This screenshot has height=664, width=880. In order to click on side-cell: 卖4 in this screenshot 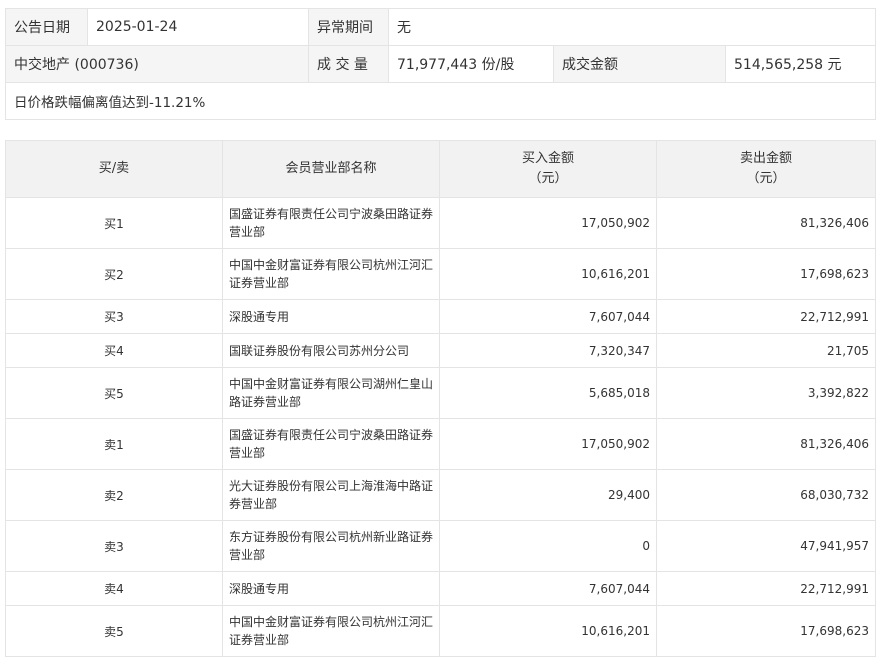, I will do `click(114, 588)`.